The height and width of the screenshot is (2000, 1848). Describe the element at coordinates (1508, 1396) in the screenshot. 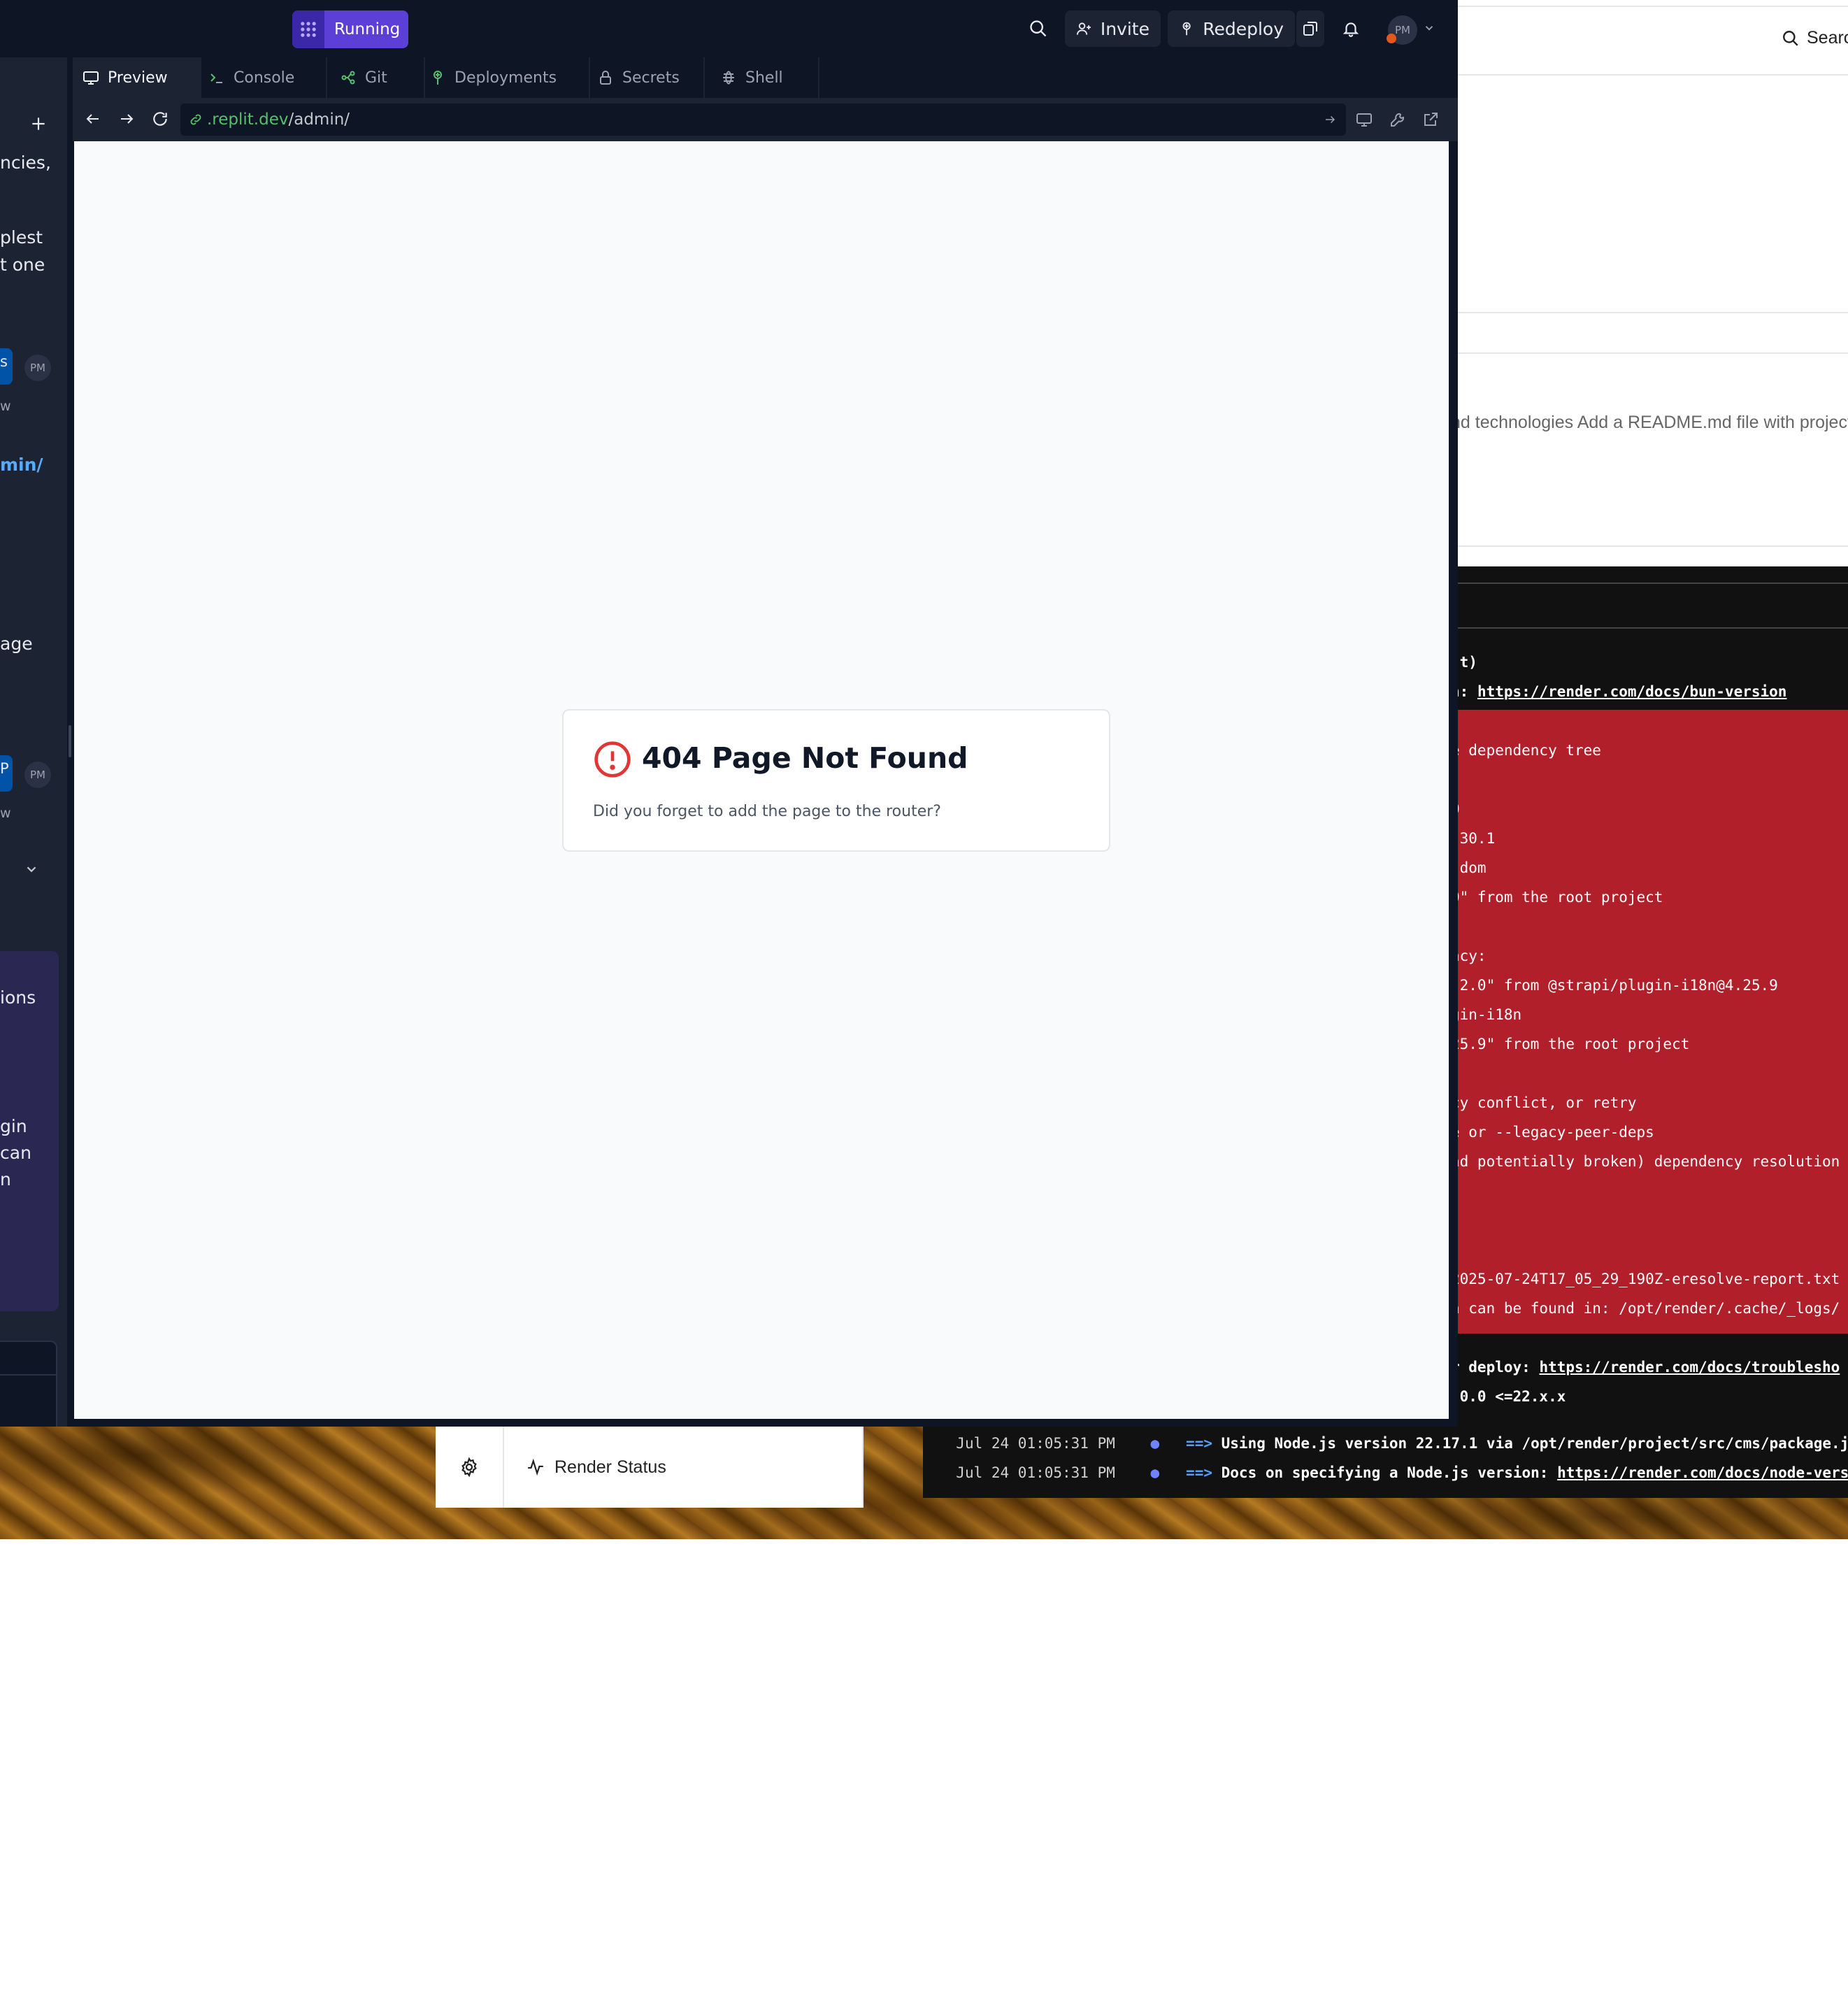

I see `log-text: .0.0 <=22.x.x` at that location.